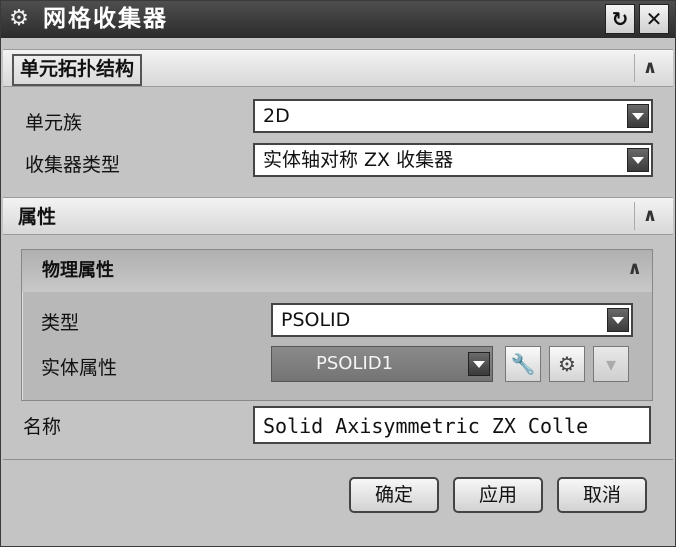  I want to click on element-family-value: 2D, so click(276, 116).